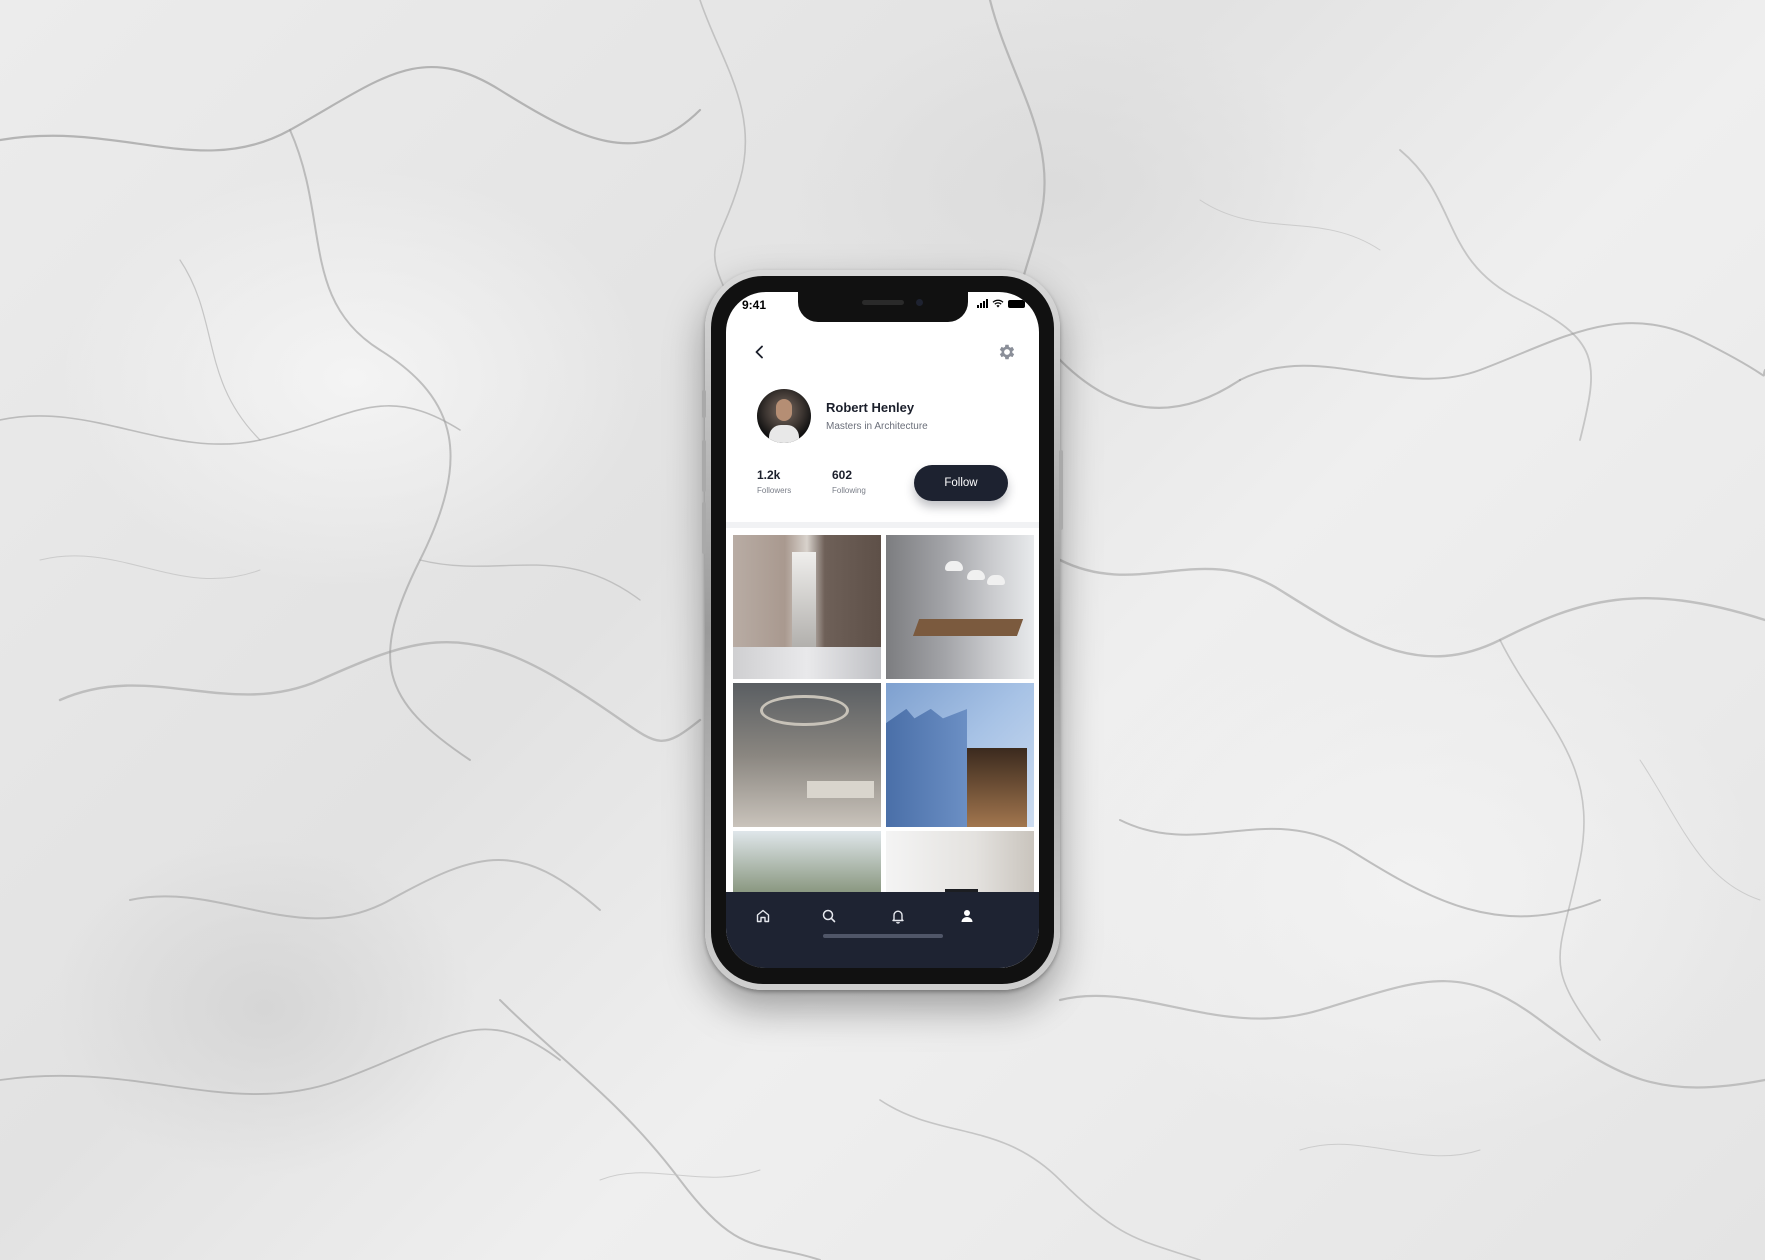 This screenshot has width=1765, height=1260. What do you see at coordinates (807, 755) in the screenshot?
I see `photo-tile-living-room-ring-light` at bounding box center [807, 755].